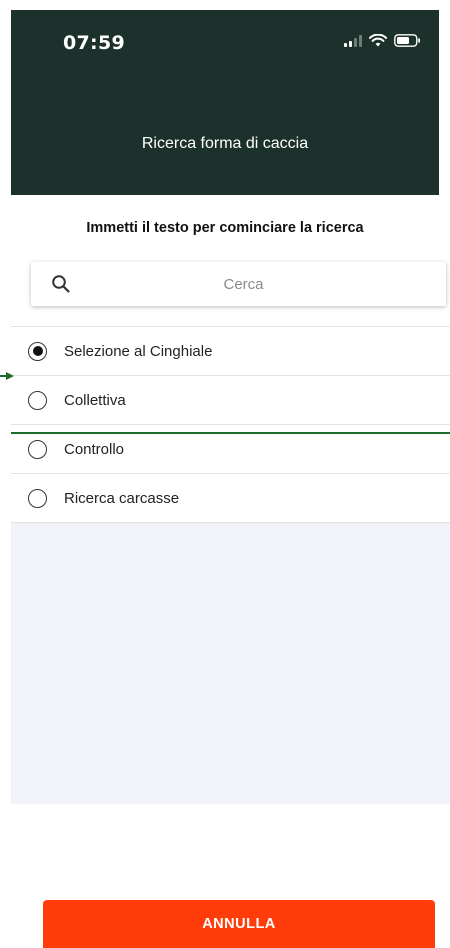 Image resolution: width=450 pixels, height=948 pixels. Describe the element at coordinates (7, 376) in the screenshot. I see `annotation-arrow-icon` at that location.